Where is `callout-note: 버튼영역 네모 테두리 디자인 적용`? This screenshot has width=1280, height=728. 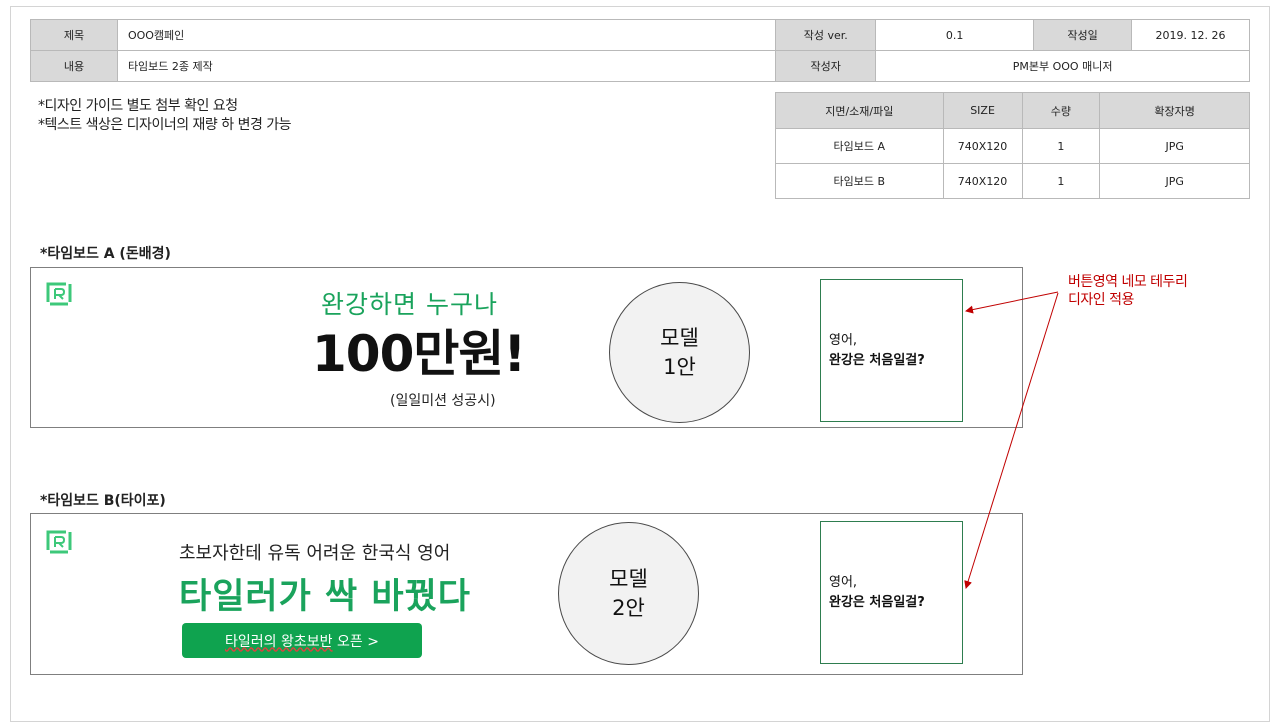
callout-note: 버튼영역 네모 테두리 디자인 적용 is located at coordinates (1128, 291).